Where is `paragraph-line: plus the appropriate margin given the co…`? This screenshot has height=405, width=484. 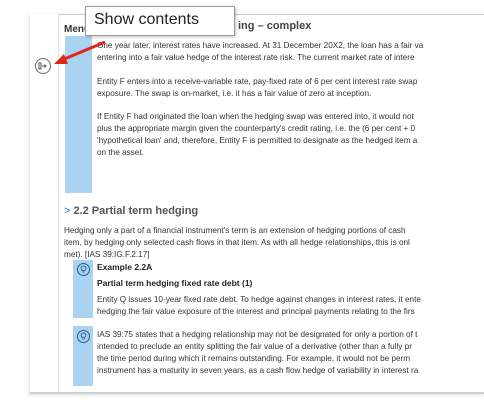
paragraph-line: plus the appropriate margin given the co… is located at coordinates (256, 128).